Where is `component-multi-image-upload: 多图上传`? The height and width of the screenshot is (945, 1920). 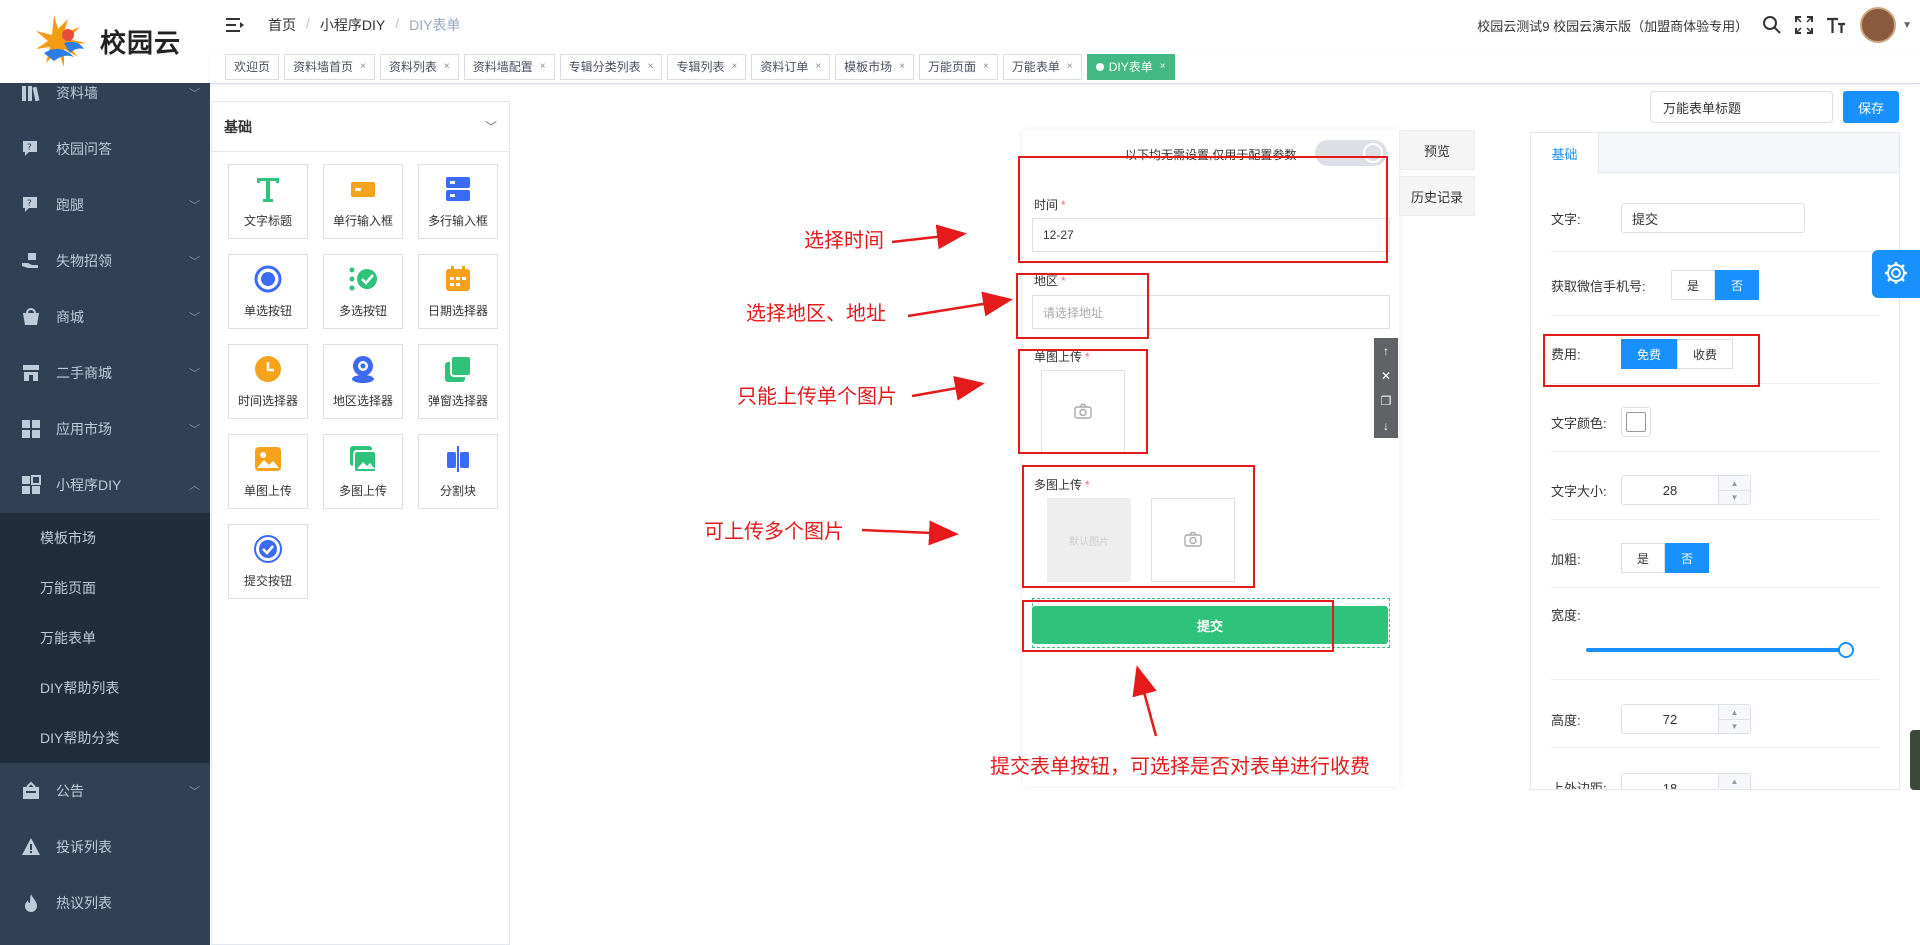 component-multi-image-upload: 多图上传 is located at coordinates (363, 471).